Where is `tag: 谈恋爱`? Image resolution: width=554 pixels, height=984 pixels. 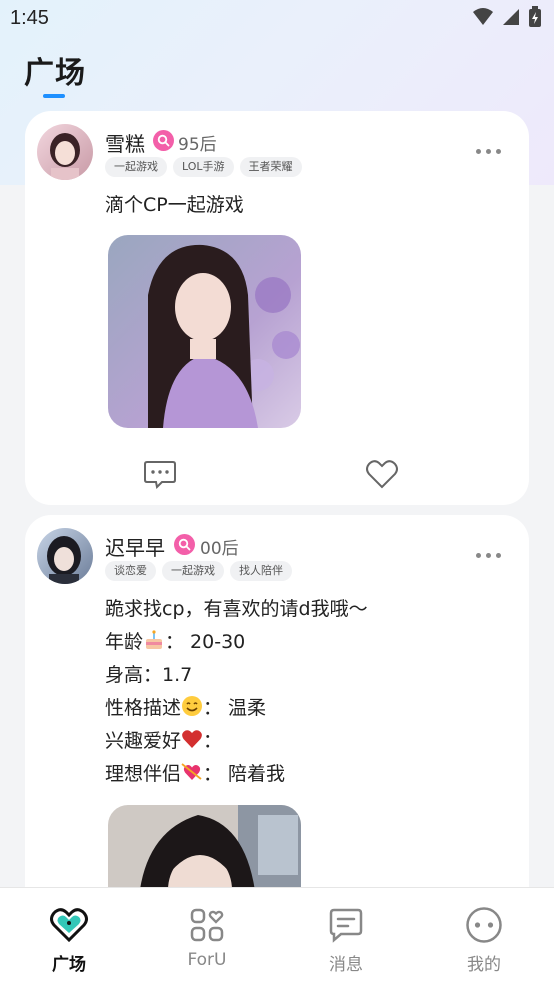 tag: 谈恋爱 is located at coordinates (130, 571).